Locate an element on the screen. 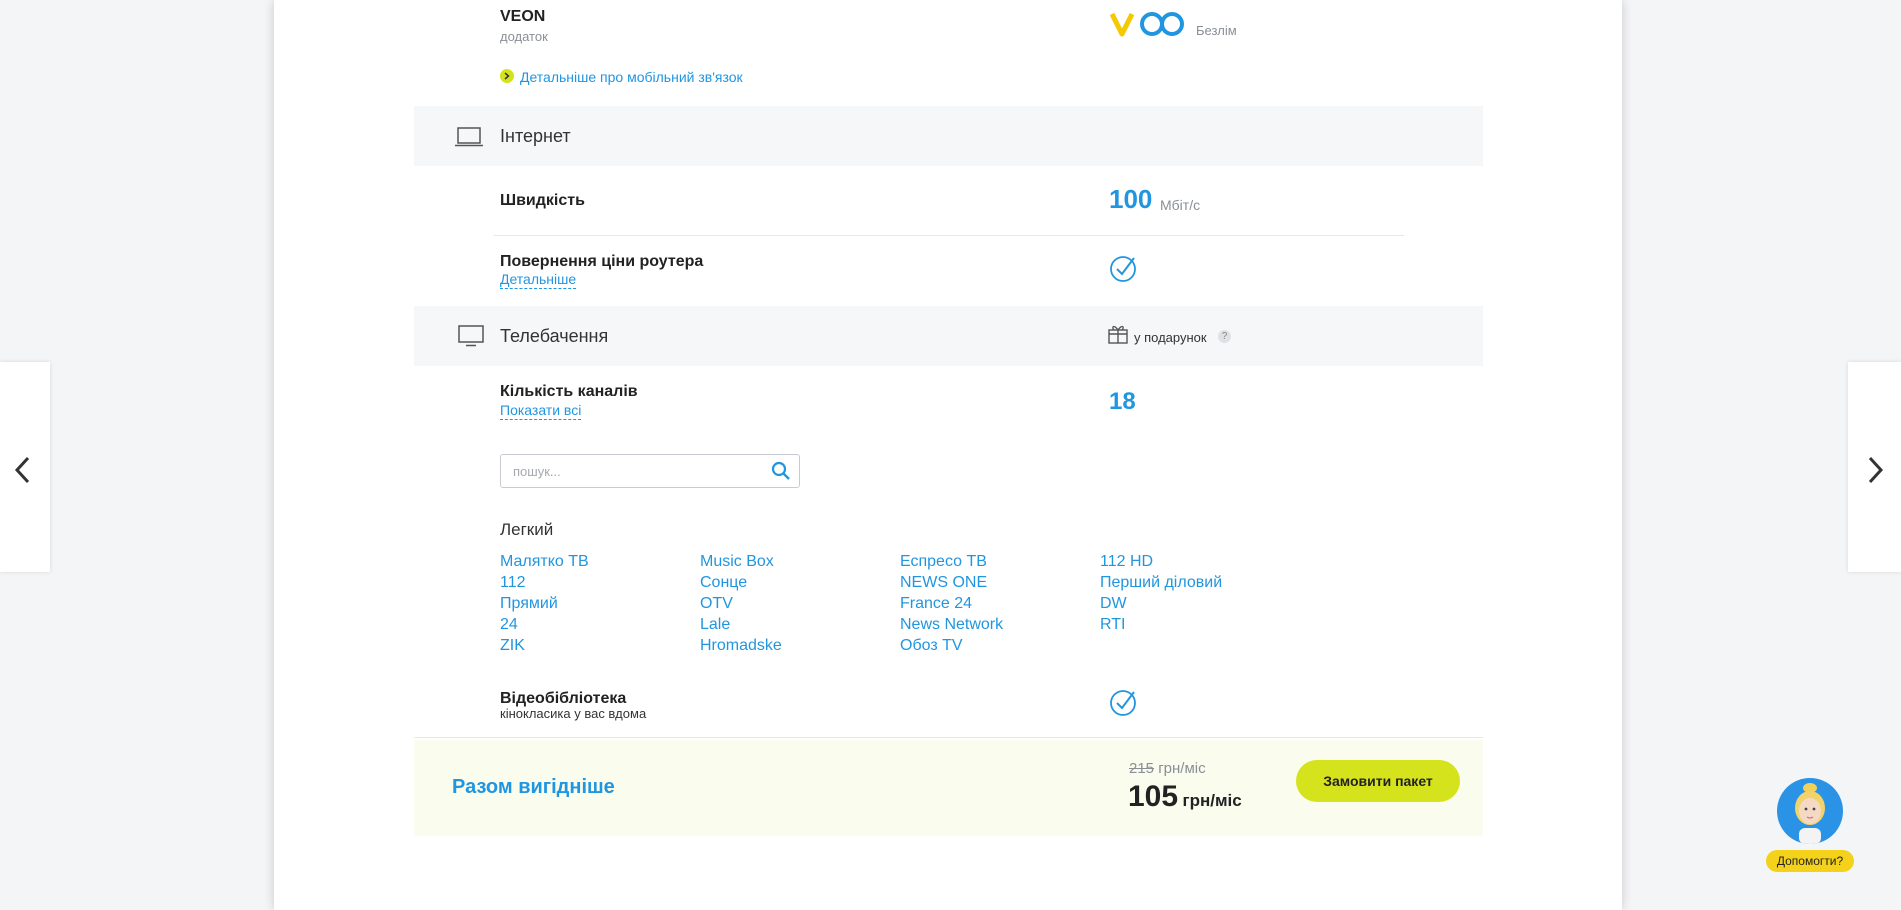 This screenshot has height=910, width=1901. addon-subtitle: додаток is located at coordinates (524, 36).